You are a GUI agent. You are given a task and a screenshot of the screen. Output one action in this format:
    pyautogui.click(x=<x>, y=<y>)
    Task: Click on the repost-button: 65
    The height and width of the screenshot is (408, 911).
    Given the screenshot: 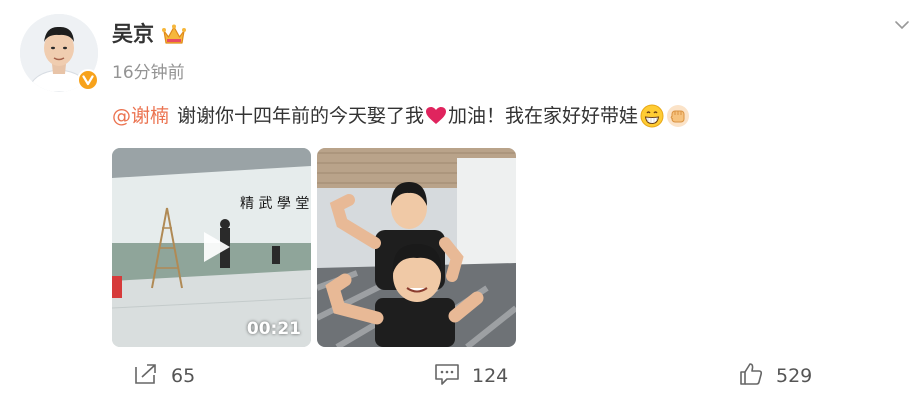 What is the action you would take?
    pyautogui.click(x=164, y=376)
    